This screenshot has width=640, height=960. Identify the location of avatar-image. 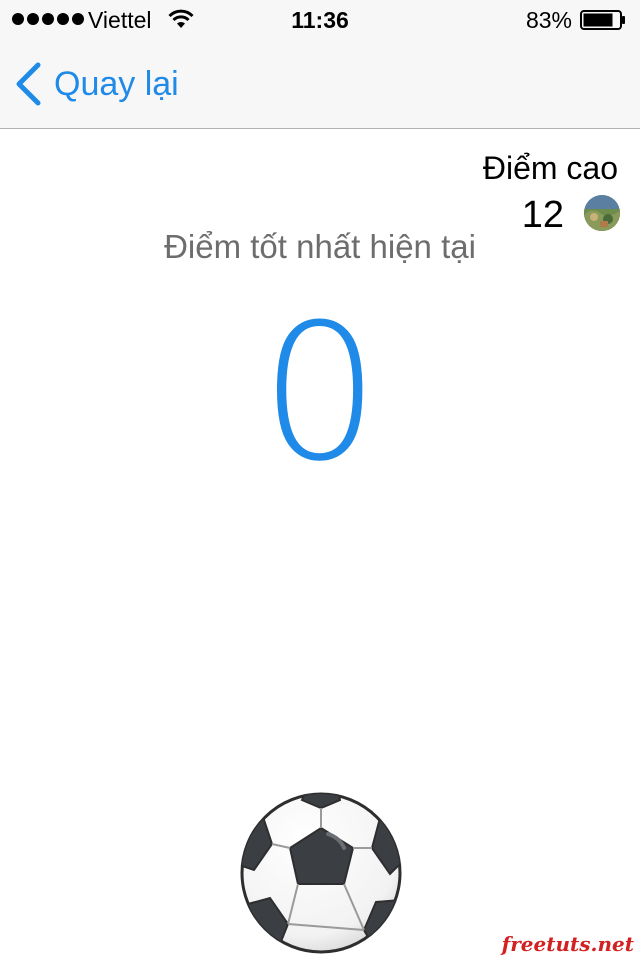
(602, 213).